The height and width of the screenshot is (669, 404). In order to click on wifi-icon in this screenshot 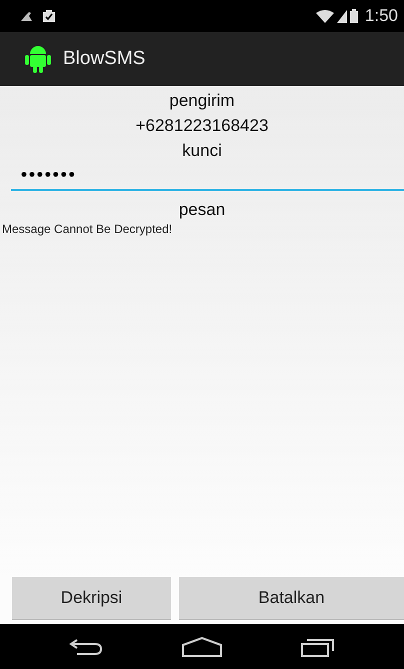, I will do `click(325, 16)`.